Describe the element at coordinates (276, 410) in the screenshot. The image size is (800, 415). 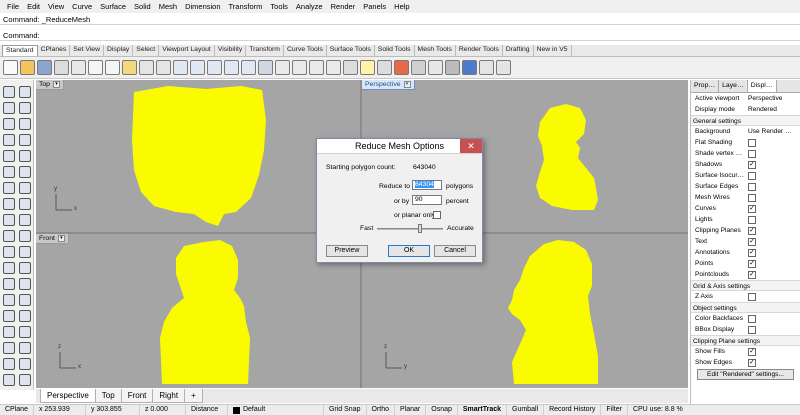
I see `status-layer: Default` at that location.